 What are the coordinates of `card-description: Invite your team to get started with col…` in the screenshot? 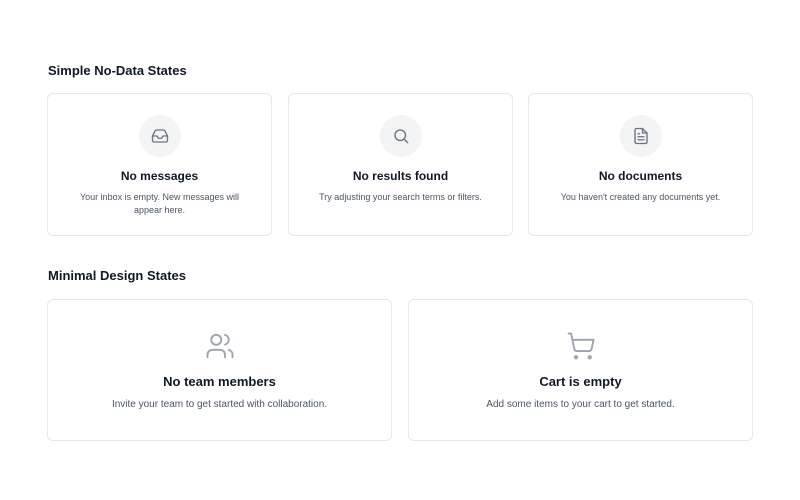 It's located at (219, 404).